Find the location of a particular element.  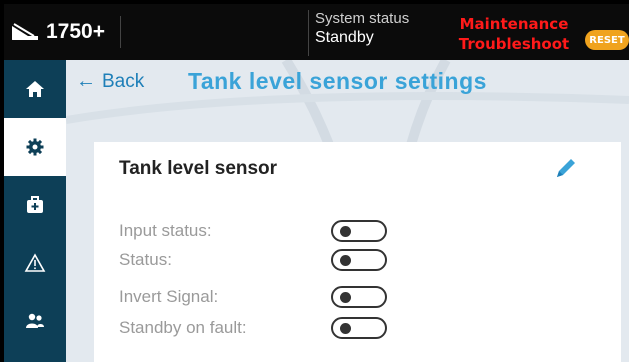

back-arrow-icon: ← is located at coordinates (86, 81).